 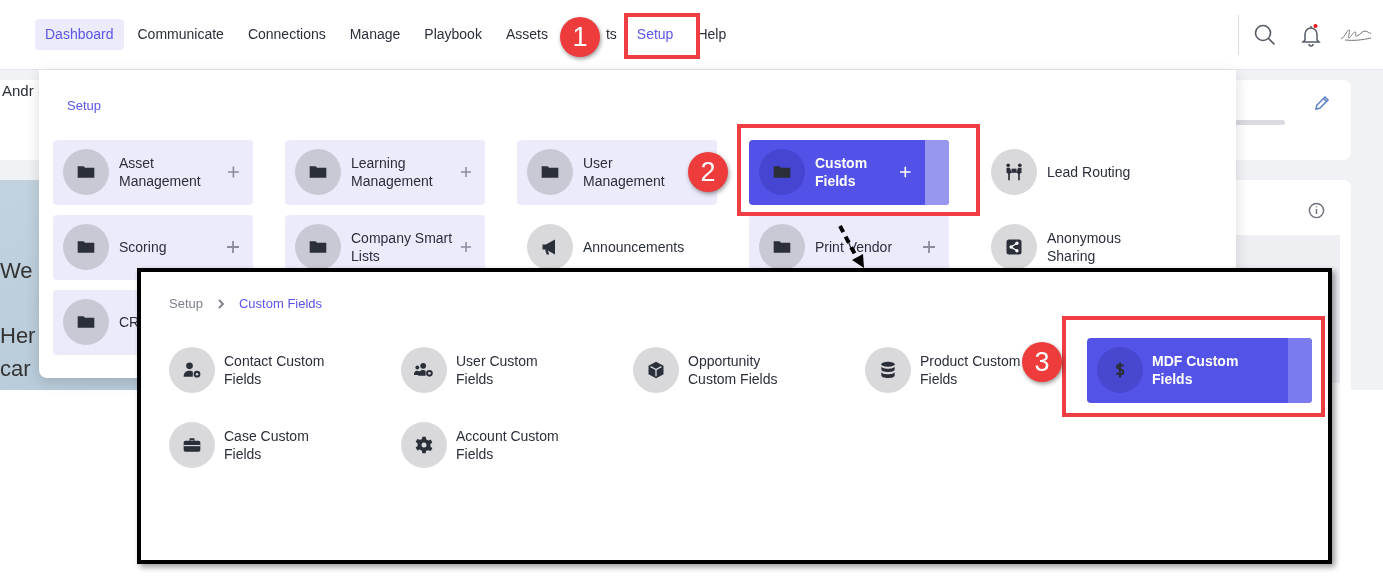 What do you see at coordinates (402, 247) in the screenshot?
I see `tile-label: Company Smart Lists` at bounding box center [402, 247].